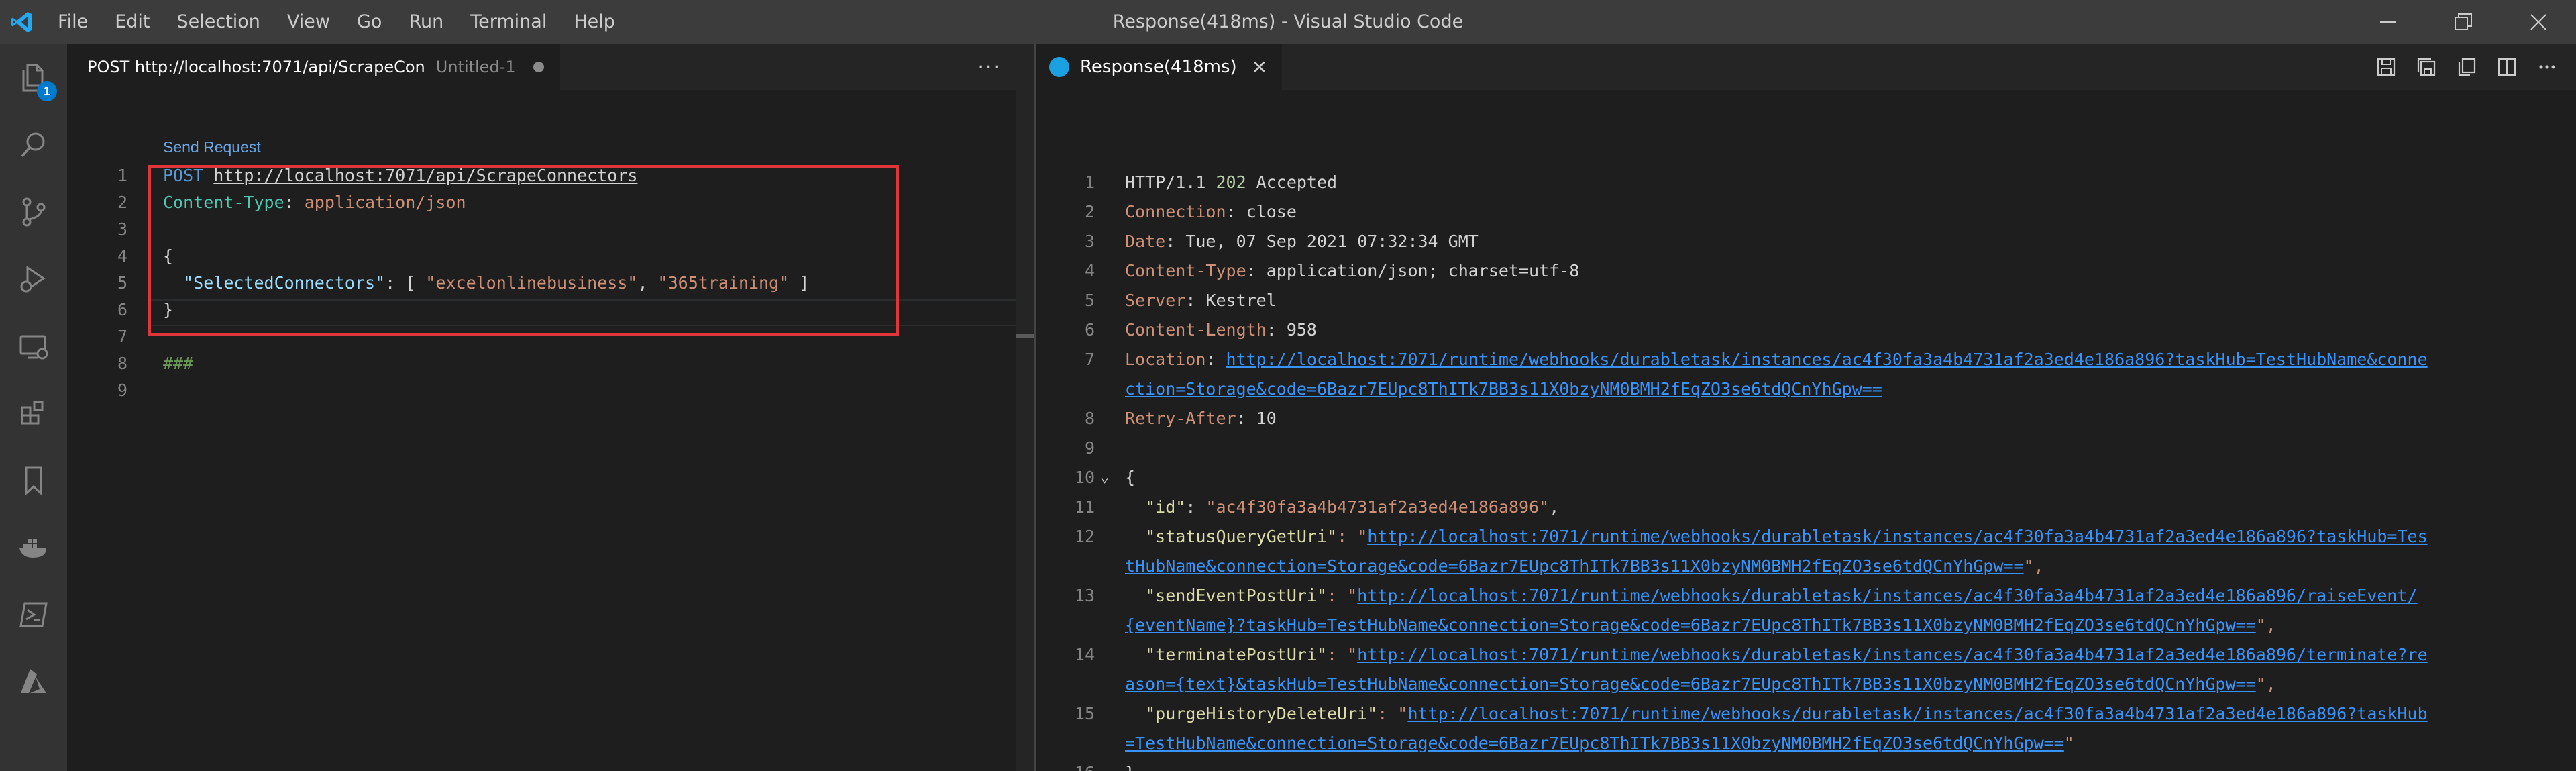 This screenshot has width=2576, height=771. I want to click on terminal-icon, so click(33, 614).